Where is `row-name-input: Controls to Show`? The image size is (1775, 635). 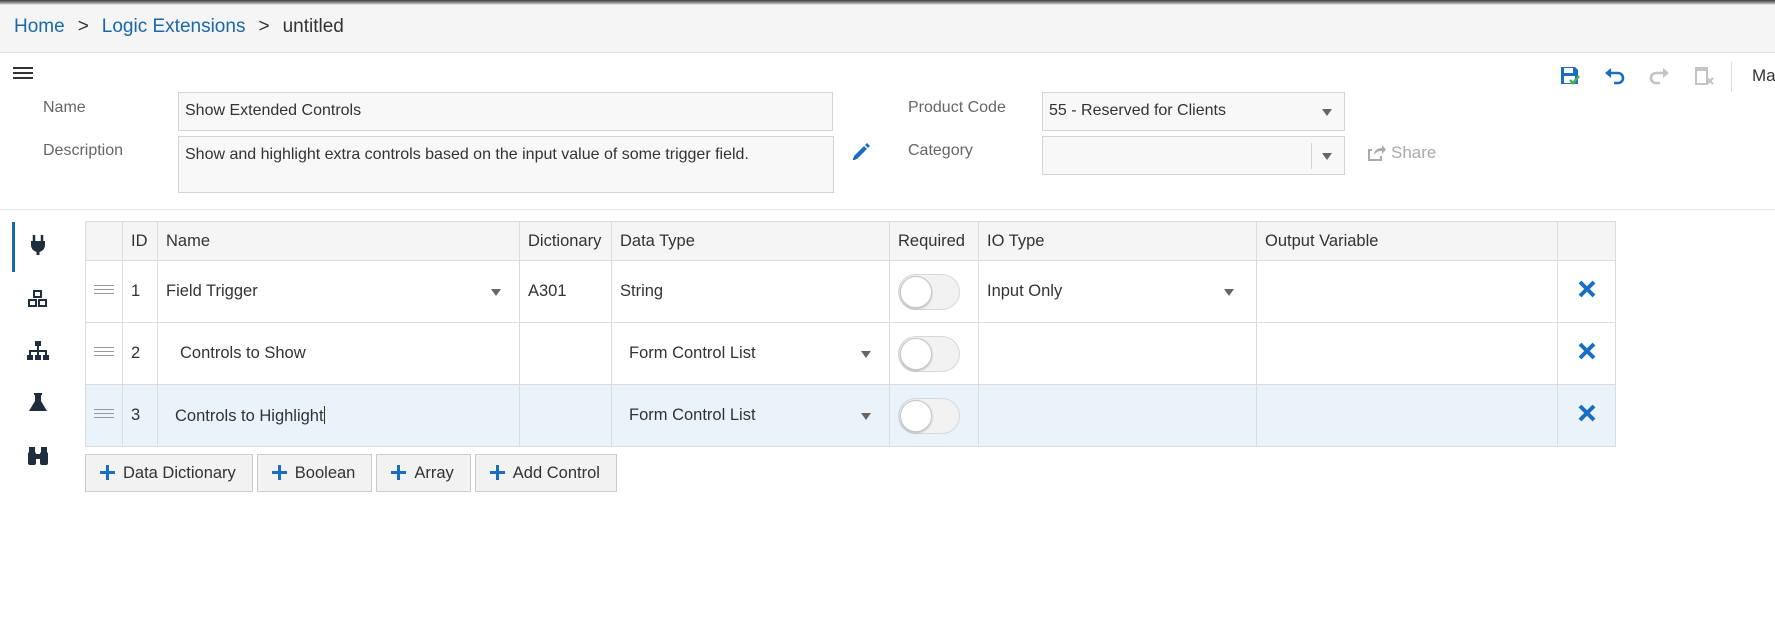 row-name-input: Controls to Show is located at coordinates (338, 353).